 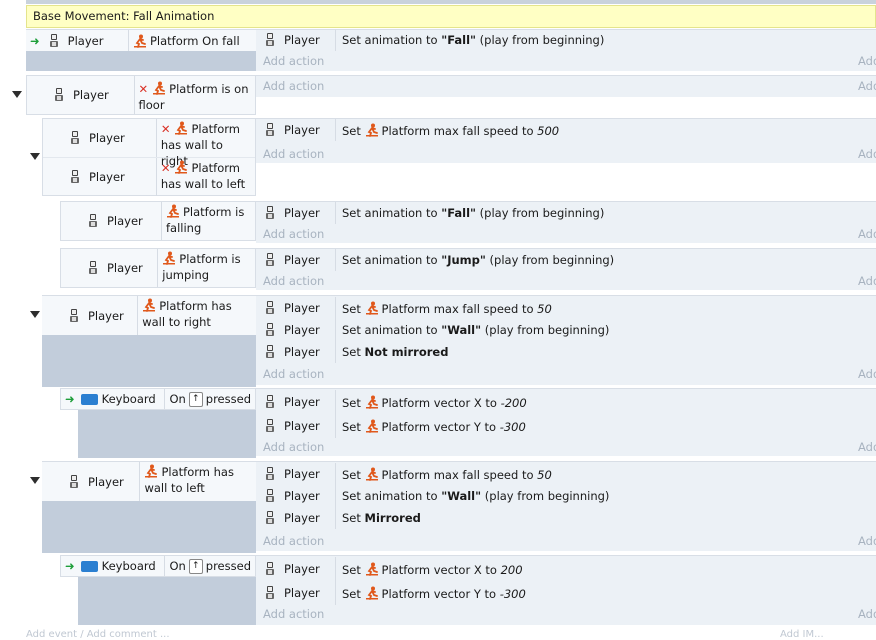 What do you see at coordinates (90, 315) in the screenshot?
I see `event-6-object: Player` at bounding box center [90, 315].